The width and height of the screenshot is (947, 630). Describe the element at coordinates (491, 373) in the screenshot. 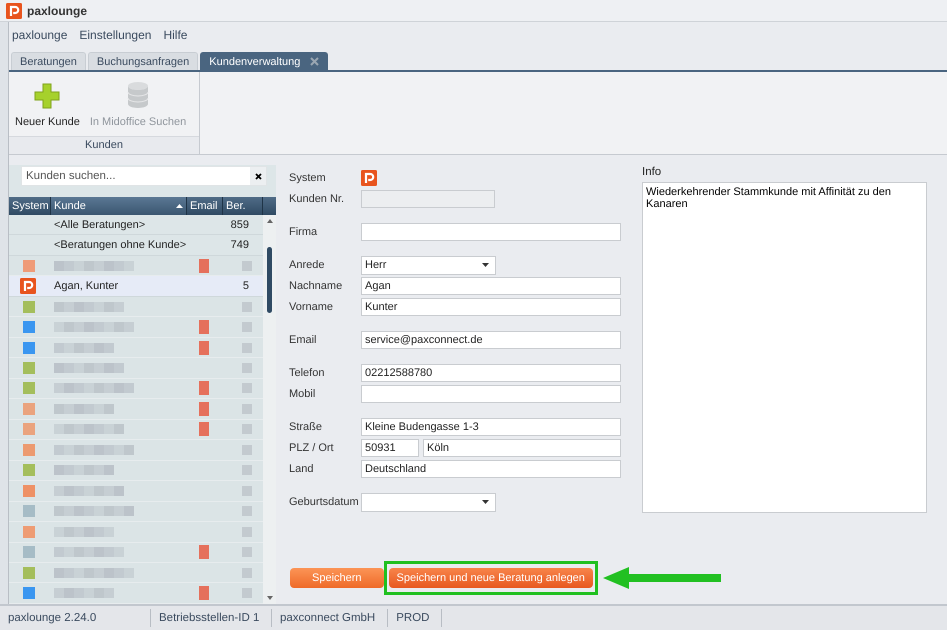

I see `text-field: 02212588780` at that location.